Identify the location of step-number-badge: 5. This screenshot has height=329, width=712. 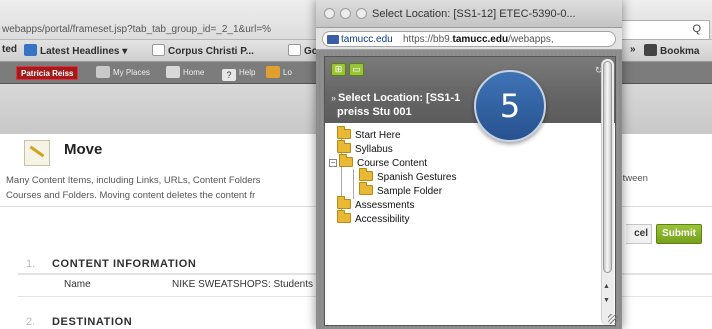
(510, 106).